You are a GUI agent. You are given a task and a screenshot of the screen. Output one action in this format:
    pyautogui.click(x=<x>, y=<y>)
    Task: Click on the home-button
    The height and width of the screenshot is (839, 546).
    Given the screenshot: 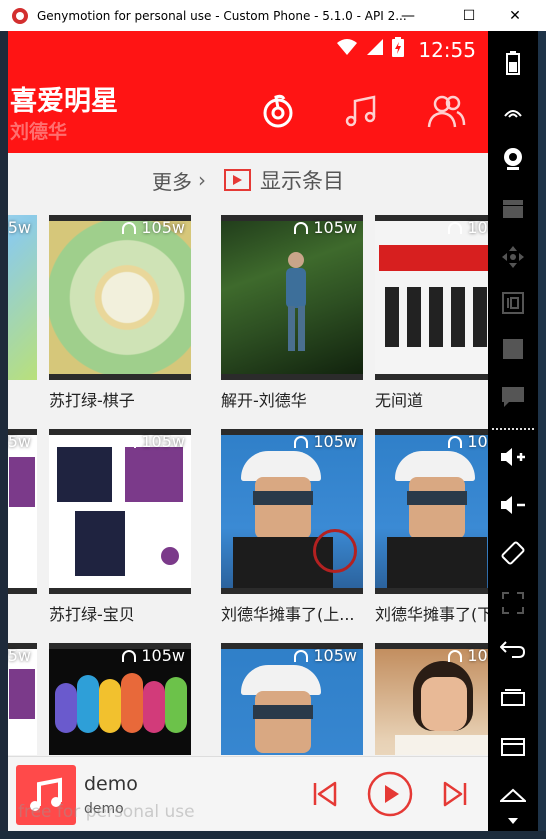 What is the action you would take?
    pyautogui.click(x=513, y=795)
    